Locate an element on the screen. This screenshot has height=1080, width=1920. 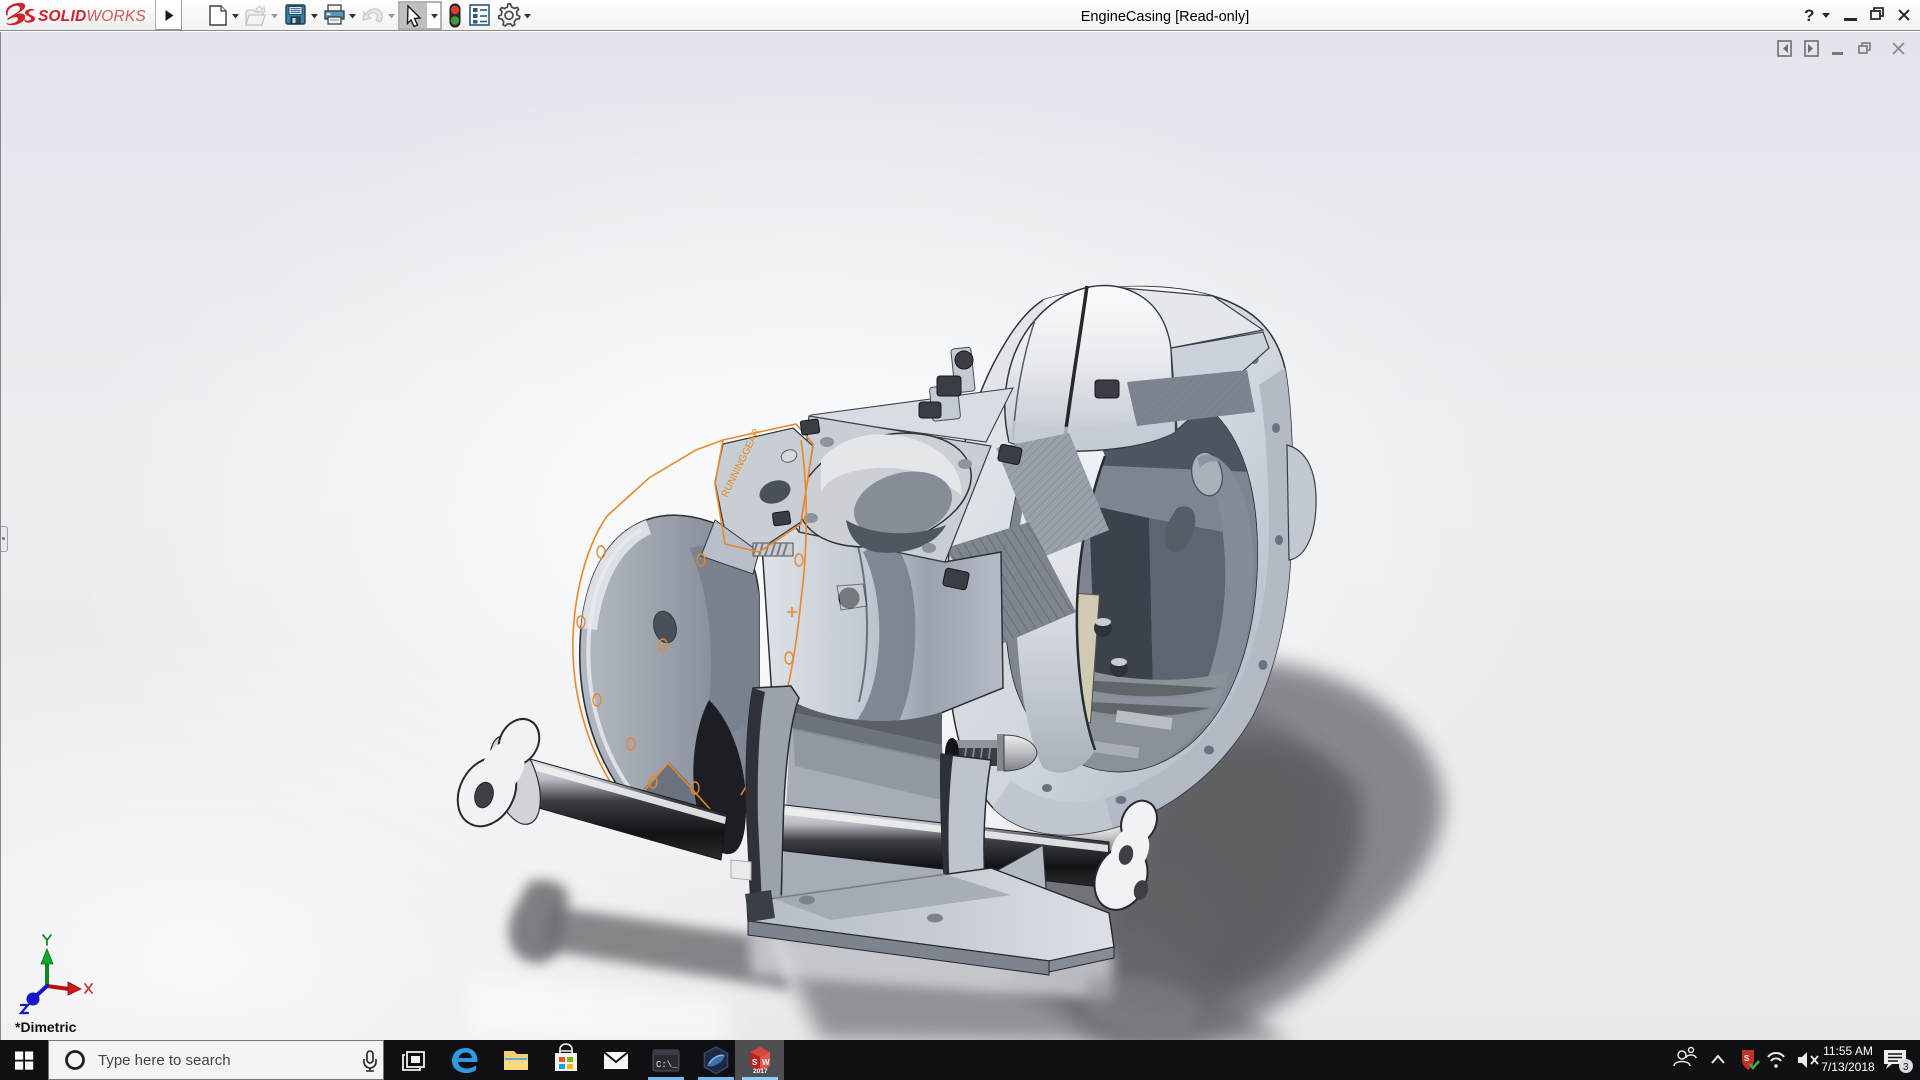
svg-text: 3 is located at coordinates (1906, 1067).